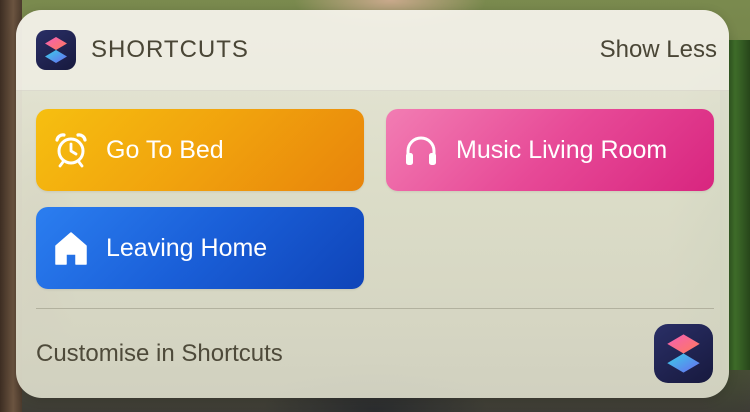  Describe the element at coordinates (562, 149) in the screenshot. I see `shortcut-label: Music Living Room` at that location.